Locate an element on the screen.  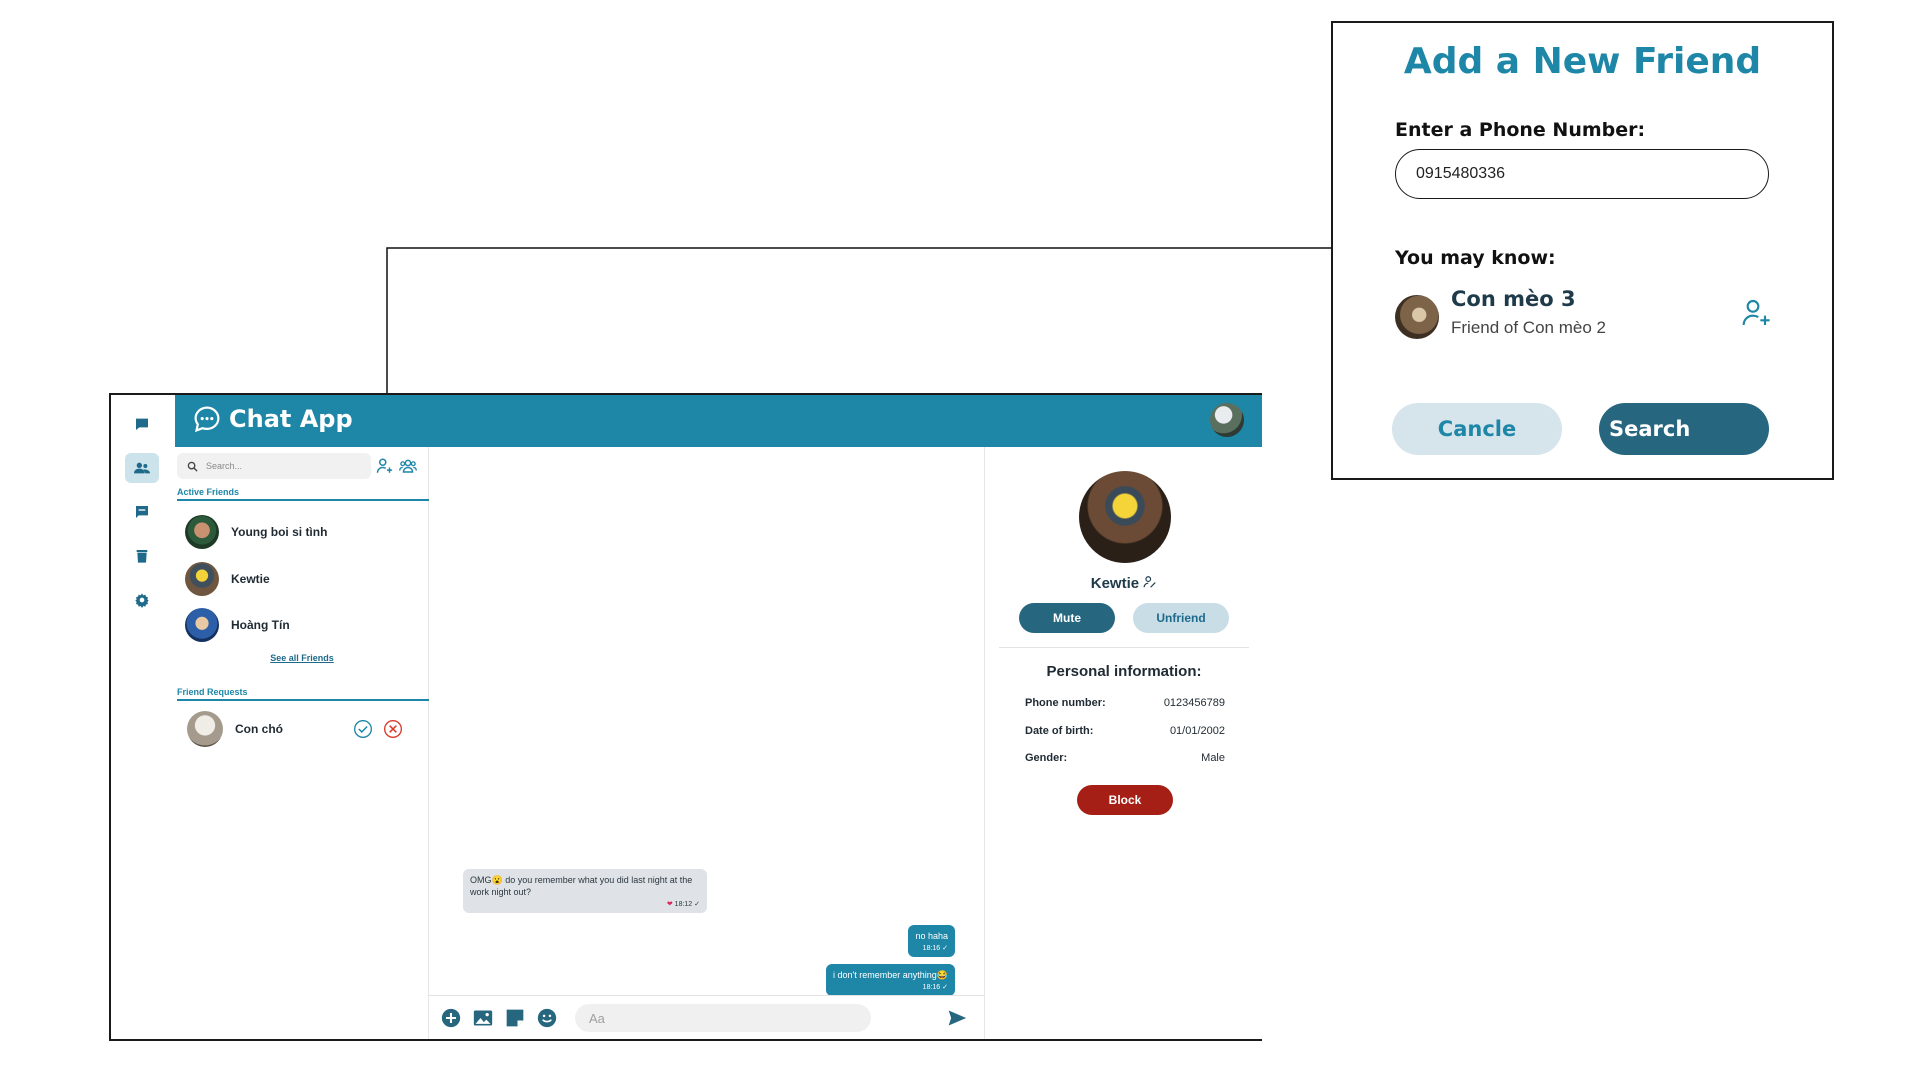
rail-contacts-button is located at coordinates (142, 468).